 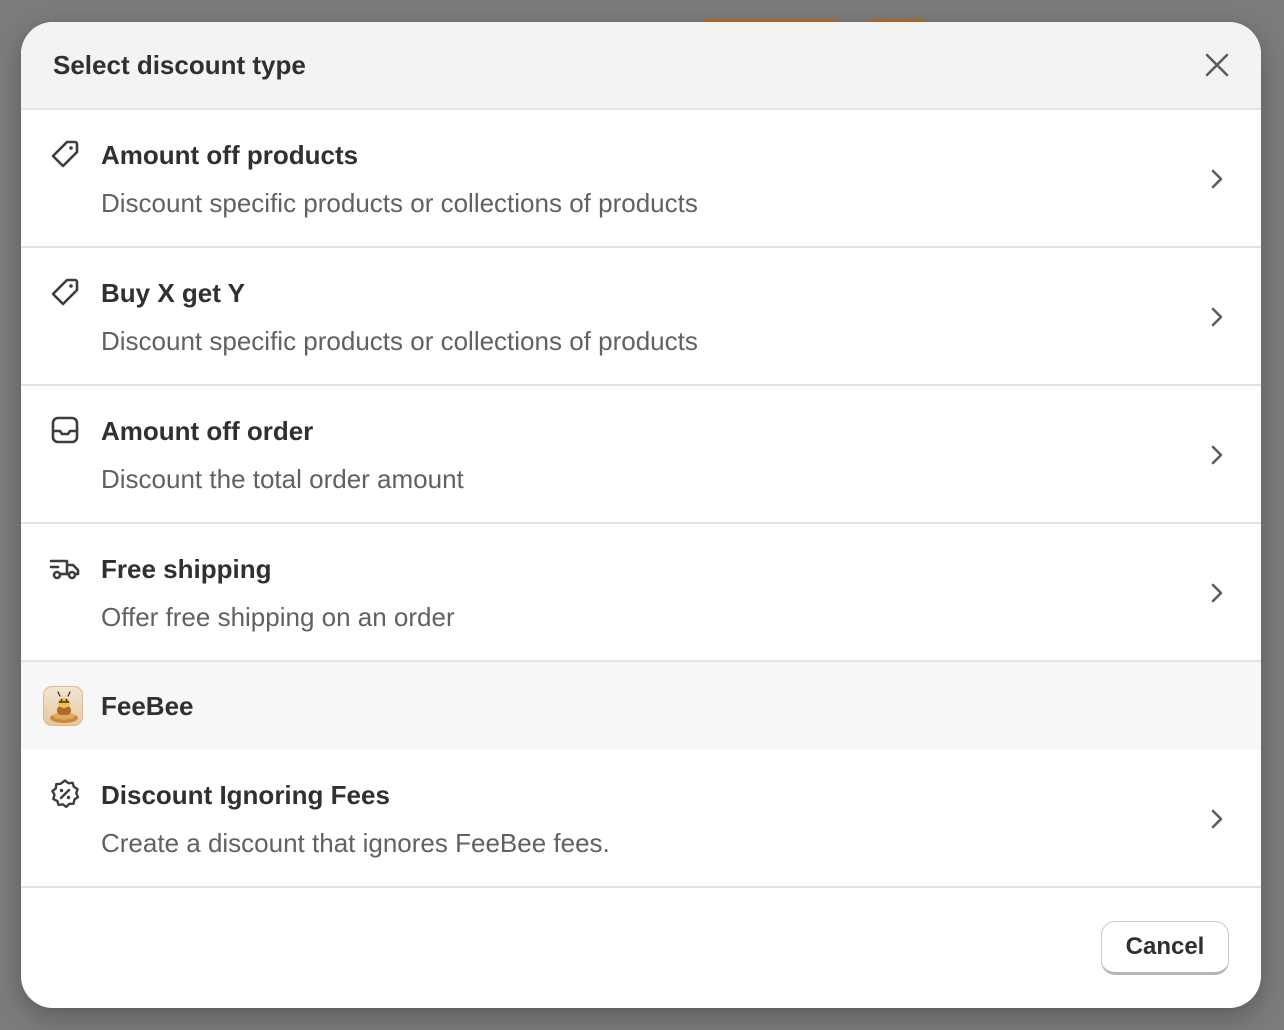 What do you see at coordinates (65, 430) in the screenshot?
I see `inbox-icon` at bounding box center [65, 430].